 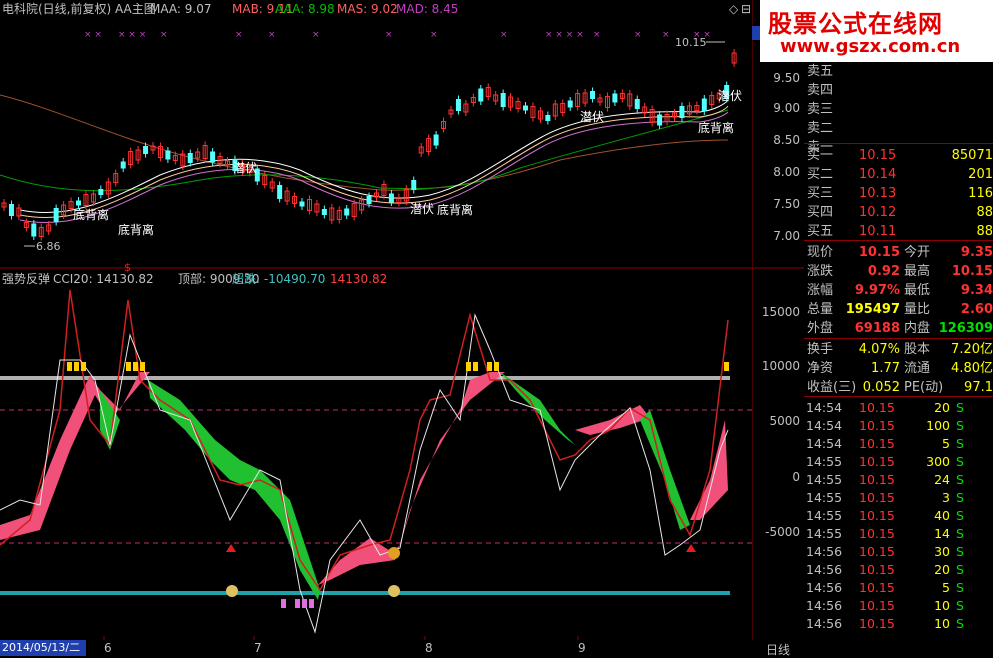 What do you see at coordinates (108, 648) in the screenshot?
I see `month-label: 6` at bounding box center [108, 648].